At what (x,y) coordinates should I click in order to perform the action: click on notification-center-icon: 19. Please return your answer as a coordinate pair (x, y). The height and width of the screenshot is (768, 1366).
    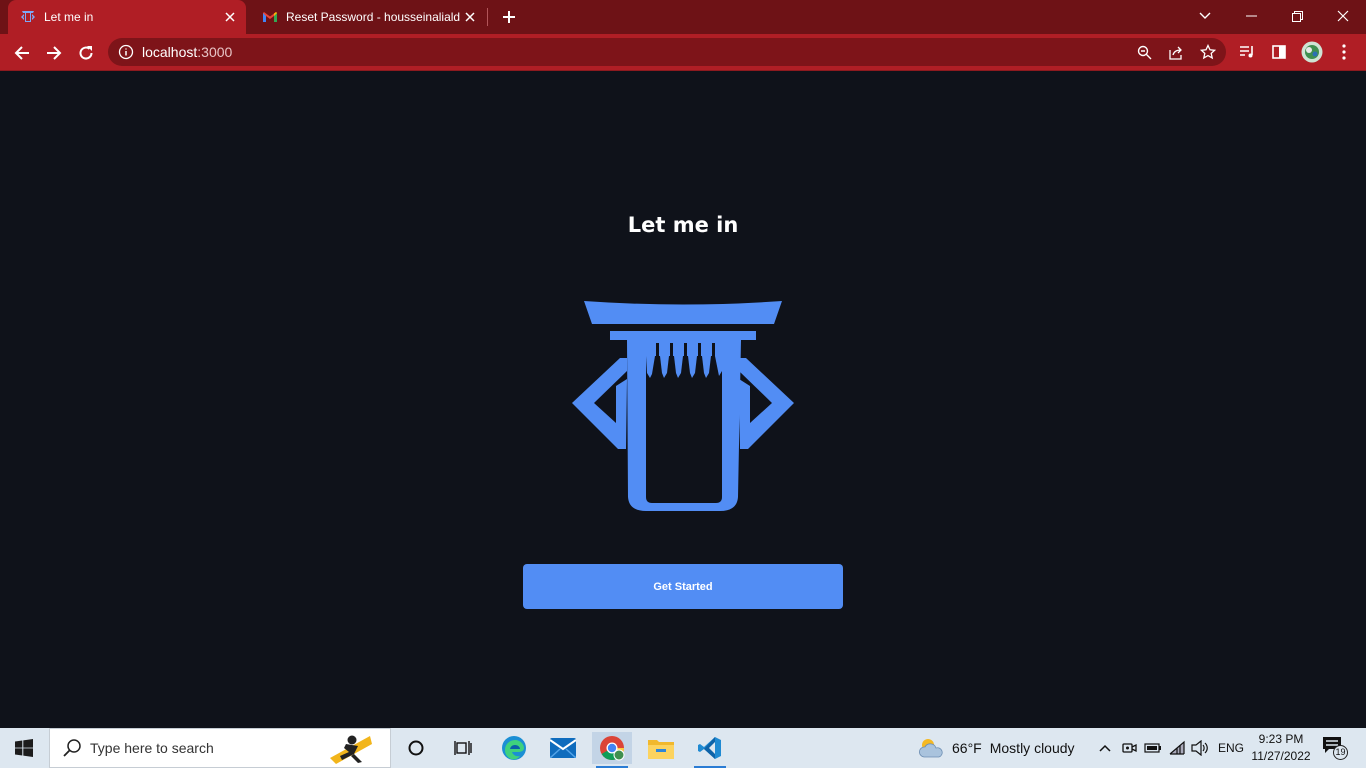
    Looking at the image, I should click on (1335, 748).